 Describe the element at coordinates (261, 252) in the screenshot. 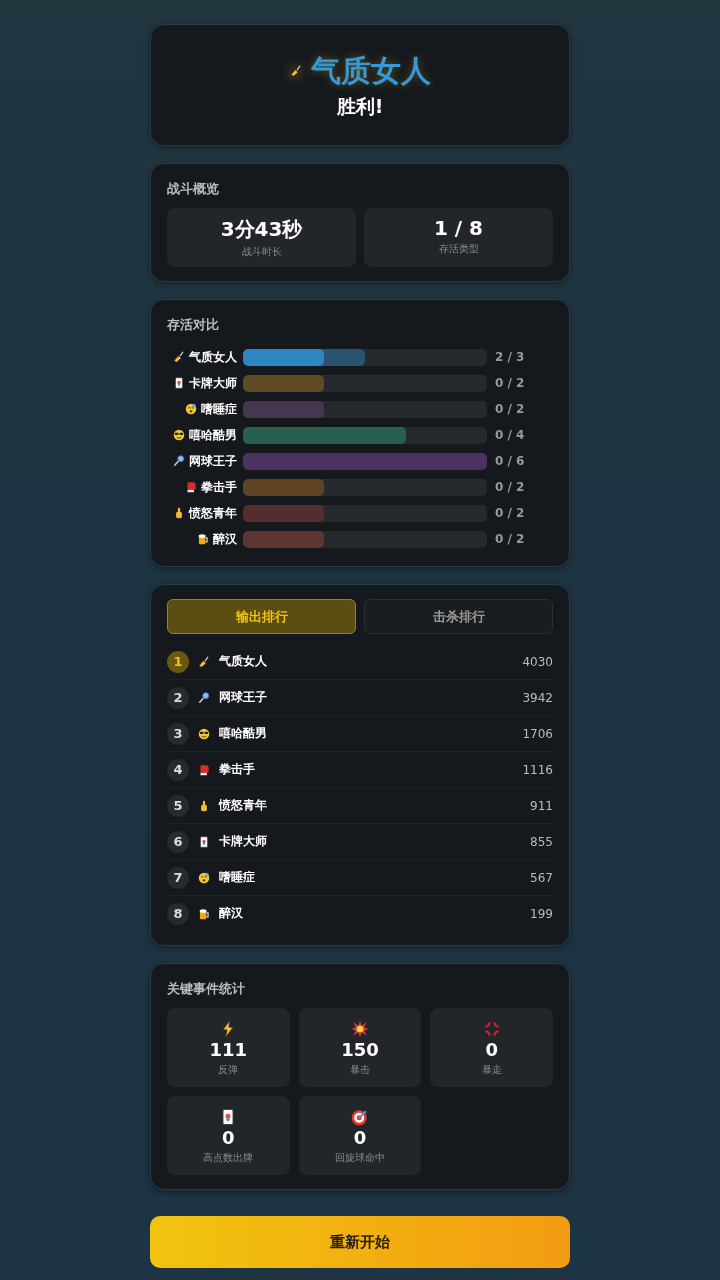

I see `stat-label: 战斗时长` at that location.